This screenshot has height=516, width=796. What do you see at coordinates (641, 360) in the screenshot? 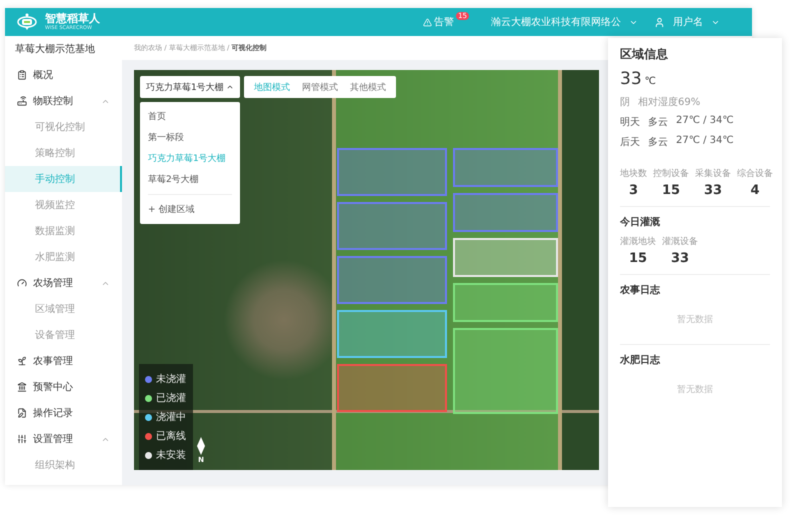
I see `section-title: 水肥日志` at bounding box center [641, 360].